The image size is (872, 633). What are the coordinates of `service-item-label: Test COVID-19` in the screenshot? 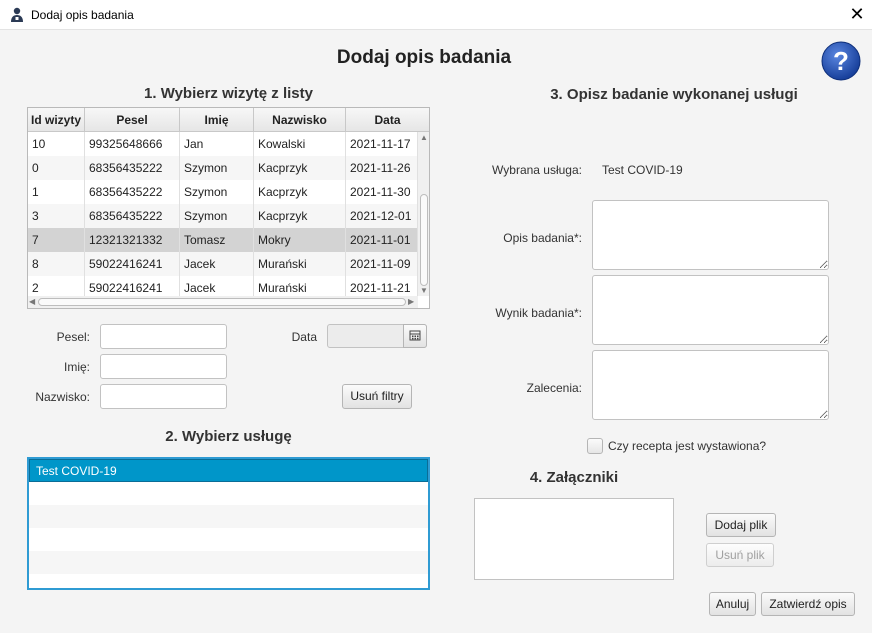 It's located at (76, 471).